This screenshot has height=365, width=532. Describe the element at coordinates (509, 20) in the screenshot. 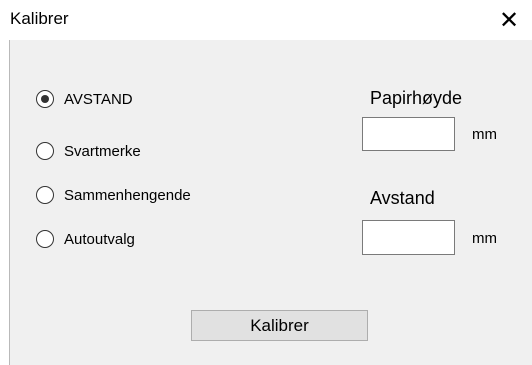

I see `close-icon: ✕` at that location.